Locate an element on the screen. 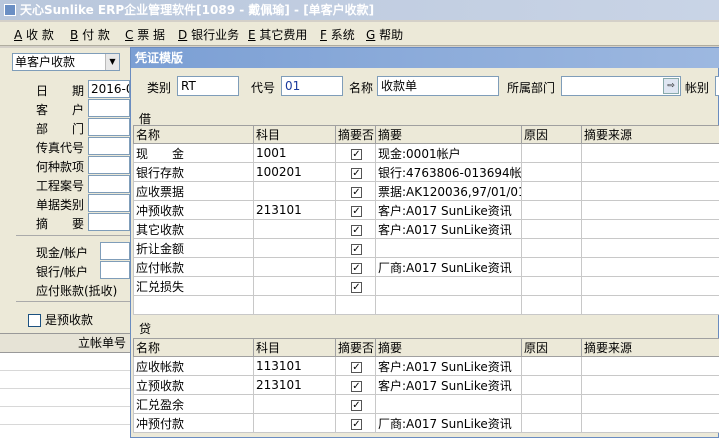 The height and width of the screenshot is (438, 719). dept-field: ⇨ is located at coordinates (621, 86).